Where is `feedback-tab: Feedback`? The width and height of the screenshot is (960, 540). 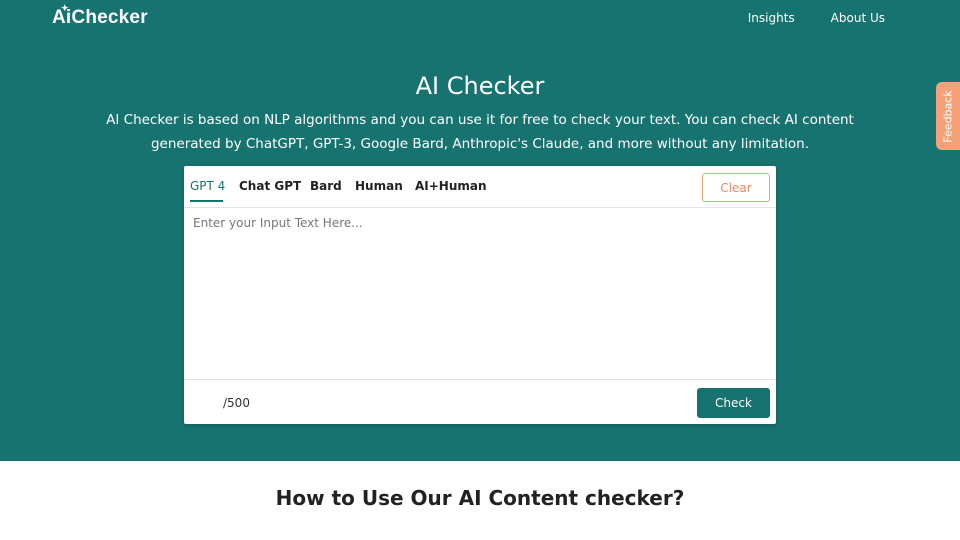
feedback-tab: Feedback is located at coordinates (948, 116).